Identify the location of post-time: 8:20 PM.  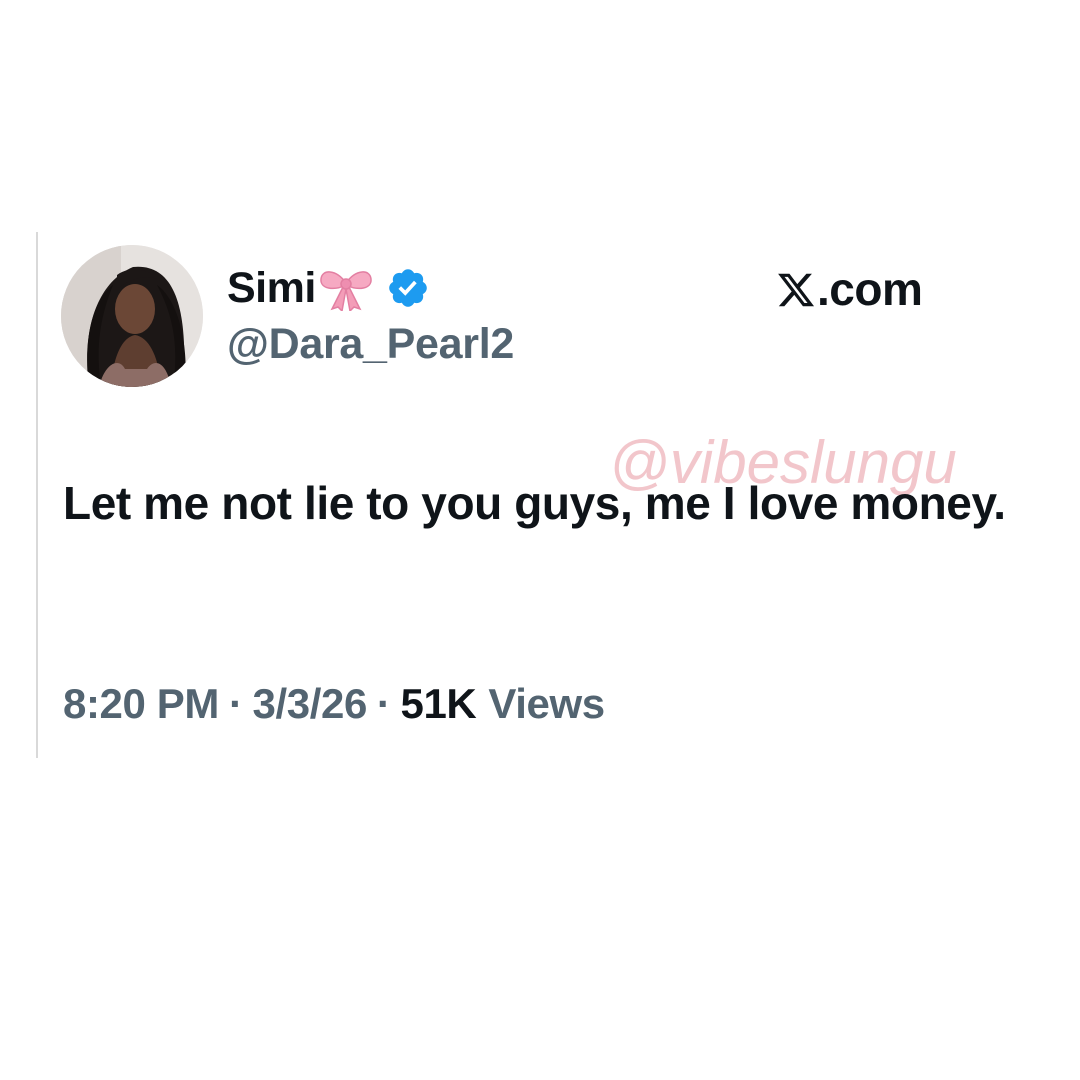
(141, 704).